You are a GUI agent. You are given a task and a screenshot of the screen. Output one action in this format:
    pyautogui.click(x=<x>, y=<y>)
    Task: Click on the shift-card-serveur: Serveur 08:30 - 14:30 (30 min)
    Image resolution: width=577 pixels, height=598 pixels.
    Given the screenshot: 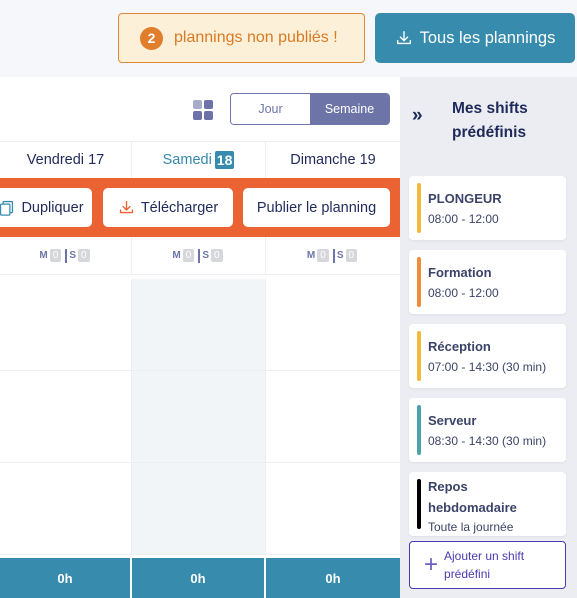 What is the action you would take?
    pyautogui.click(x=487, y=430)
    